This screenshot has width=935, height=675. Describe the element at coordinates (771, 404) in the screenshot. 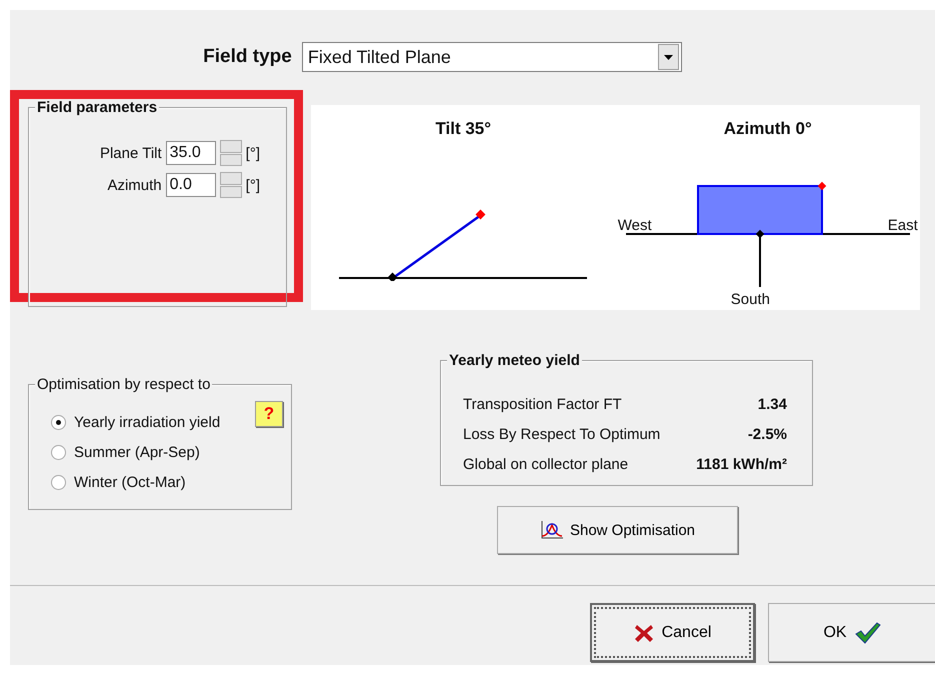

I see `yield-value: 1.34` at that location.